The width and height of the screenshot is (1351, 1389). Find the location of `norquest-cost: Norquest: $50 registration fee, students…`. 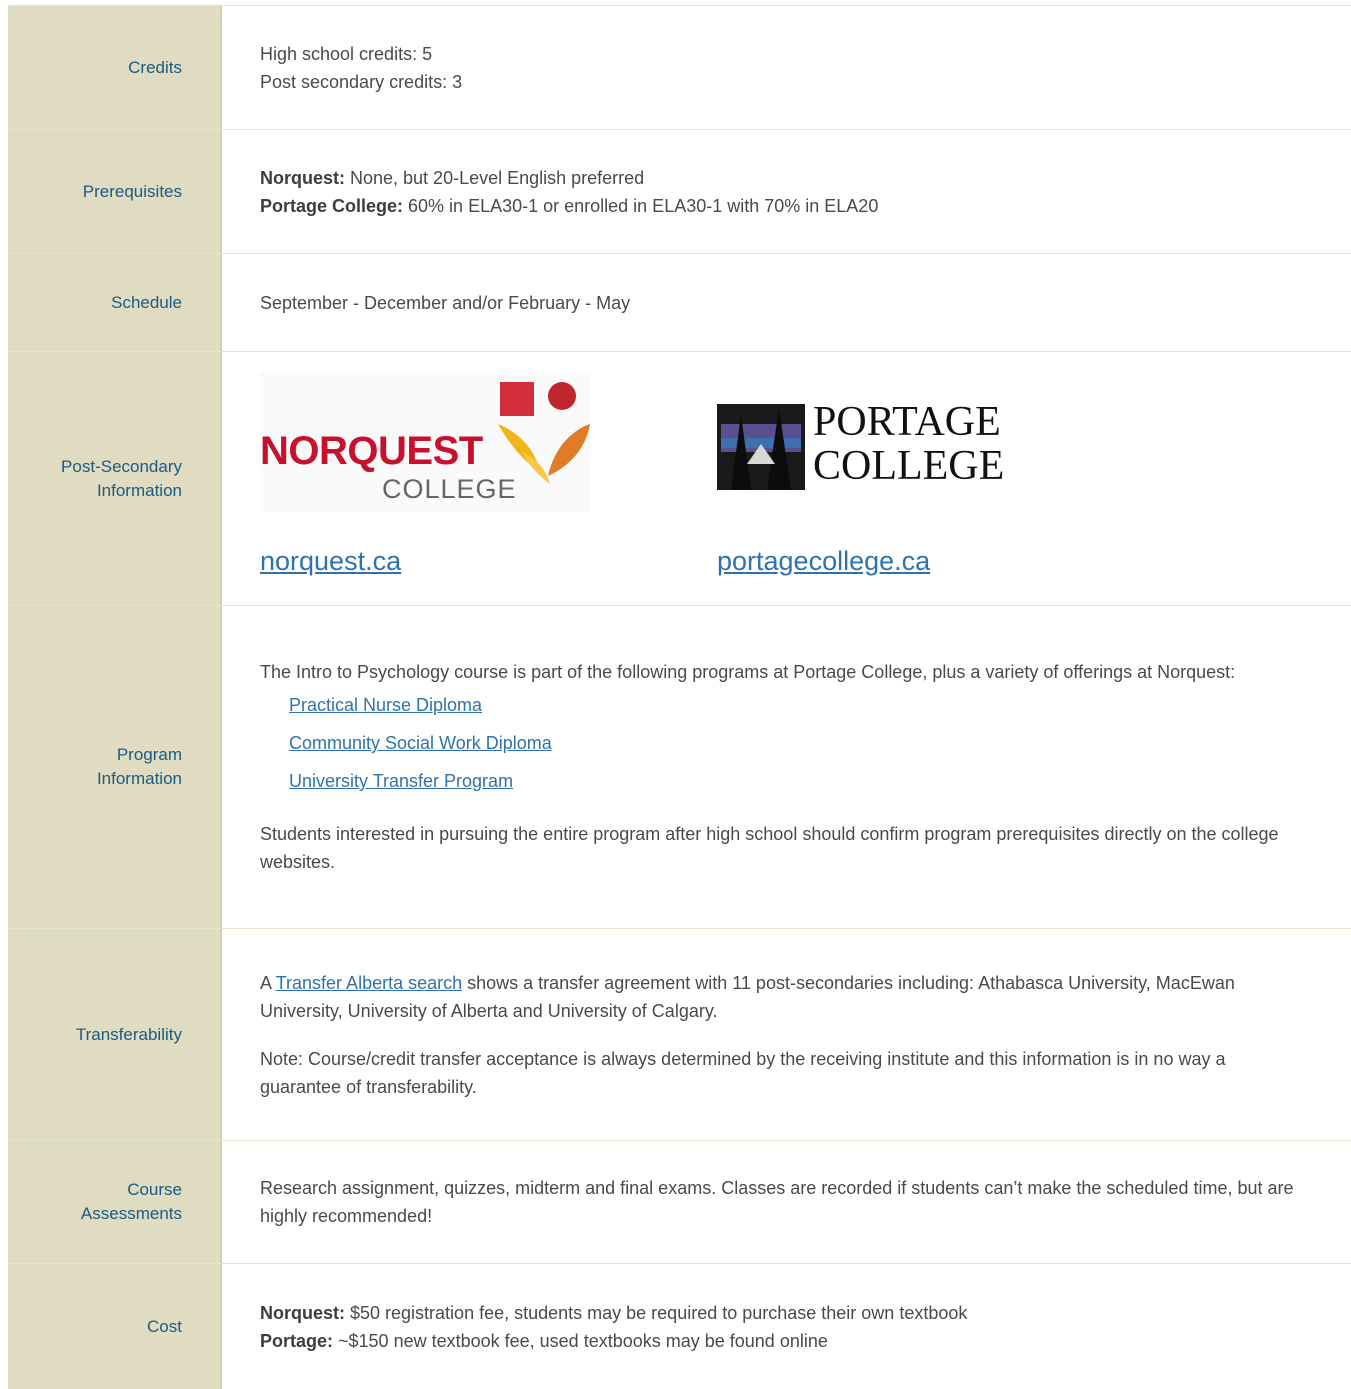

norquest-cost: Norquest: $50 registration fee, students… is located at coordinates (614, 1312).